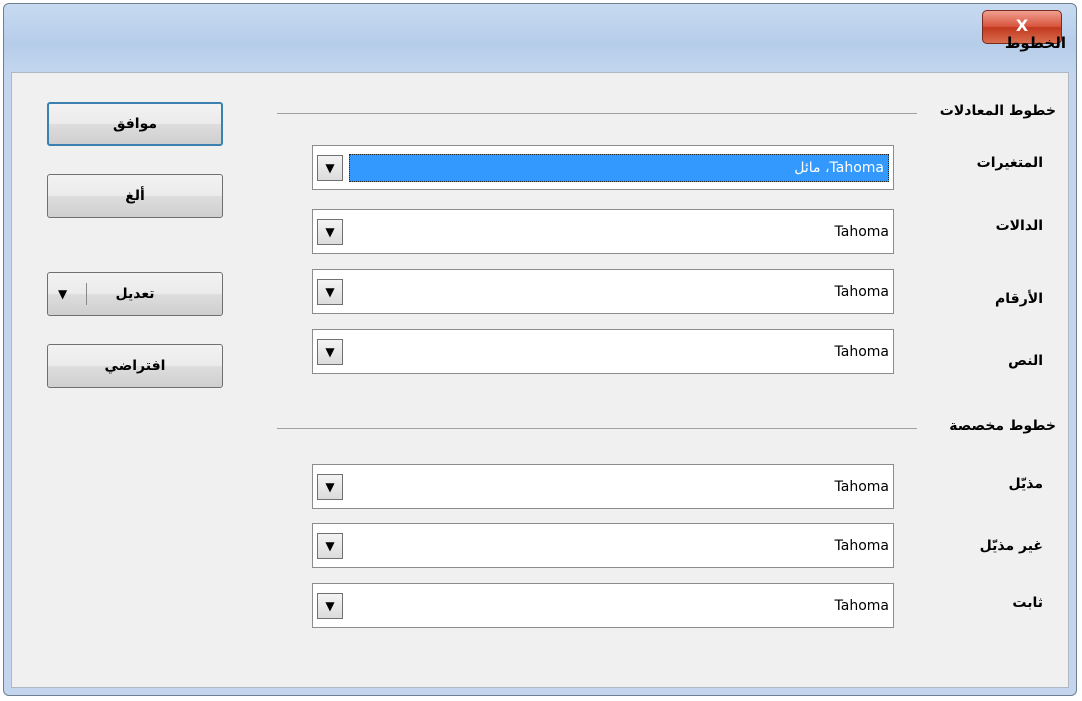 This screenshot has width=1082, height=701. What do you see at coordinates (62, 294) in the screenshot?
I see `chevron-down-icon: ▼` at bounding box center [62, 294].